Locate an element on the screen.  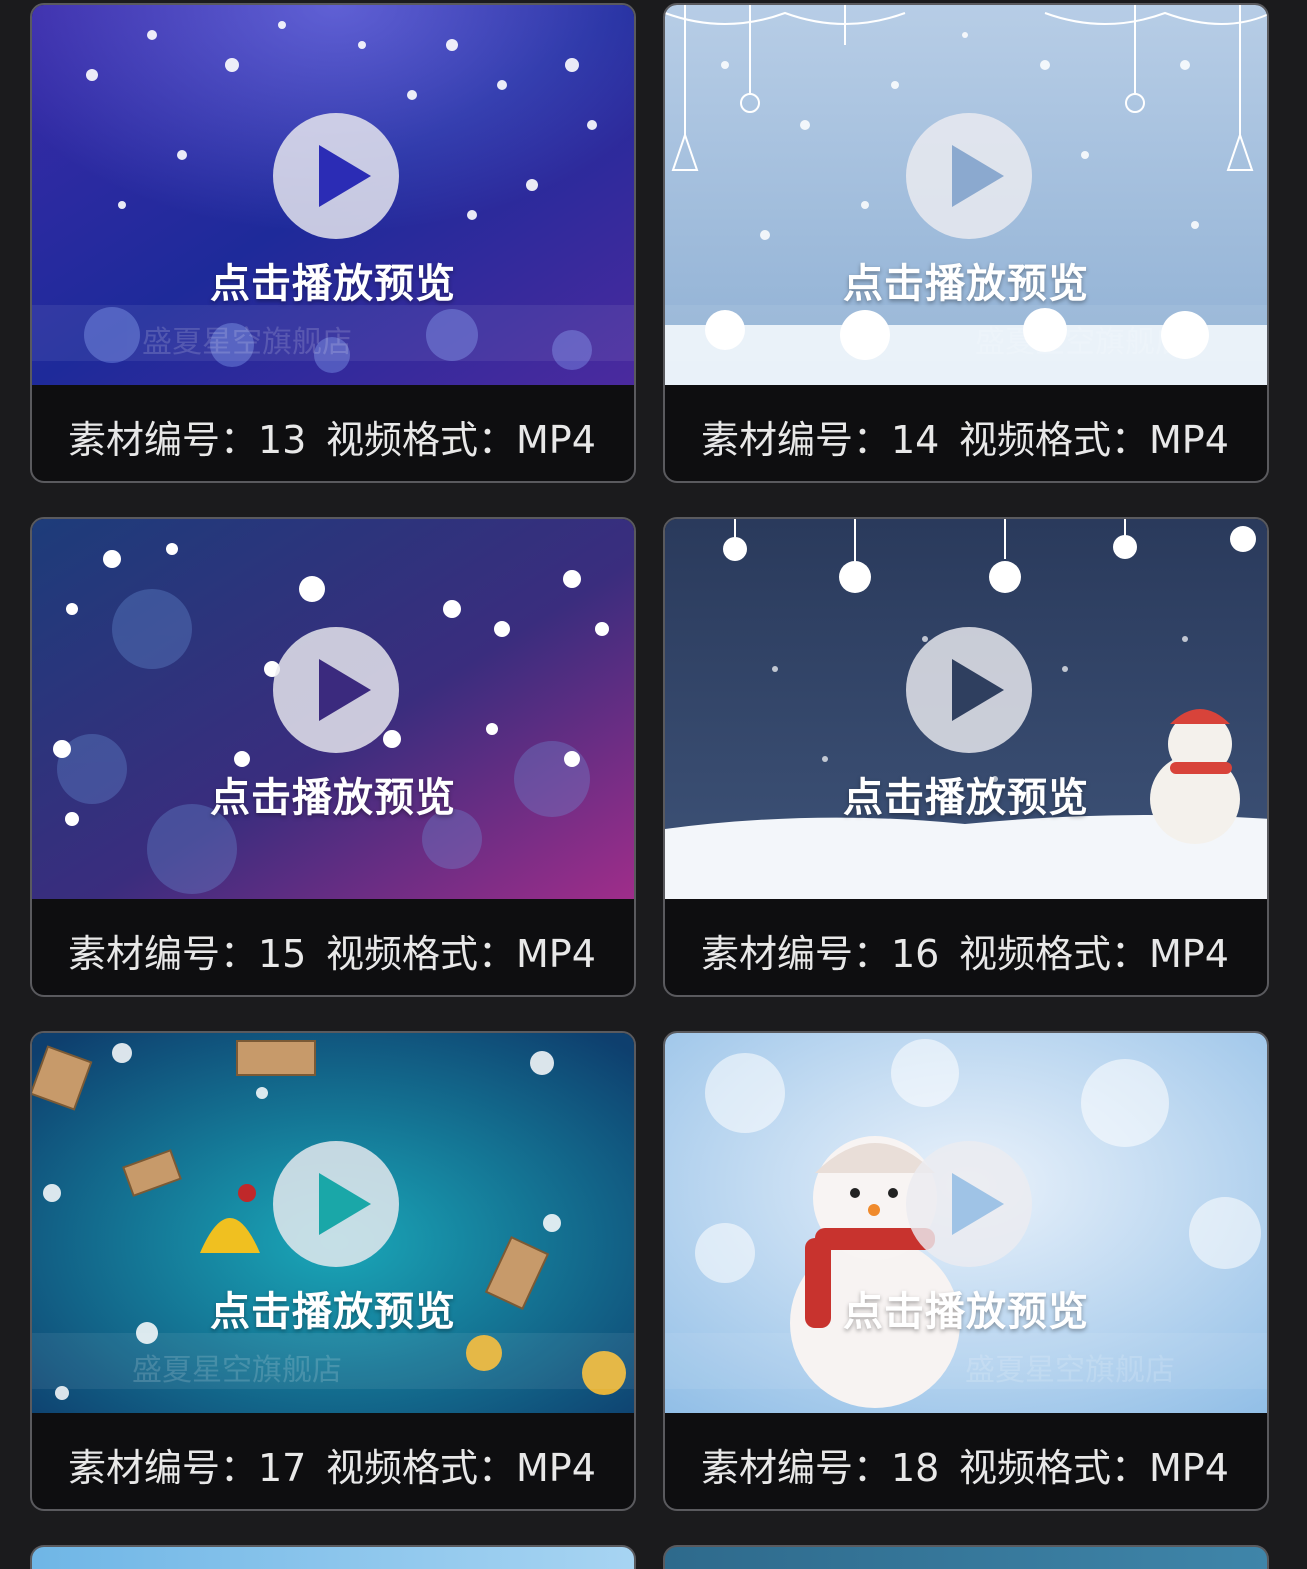
video-info-bar: 素材编号：15 视频格式：MP4 is located at coordinates (333, 947).